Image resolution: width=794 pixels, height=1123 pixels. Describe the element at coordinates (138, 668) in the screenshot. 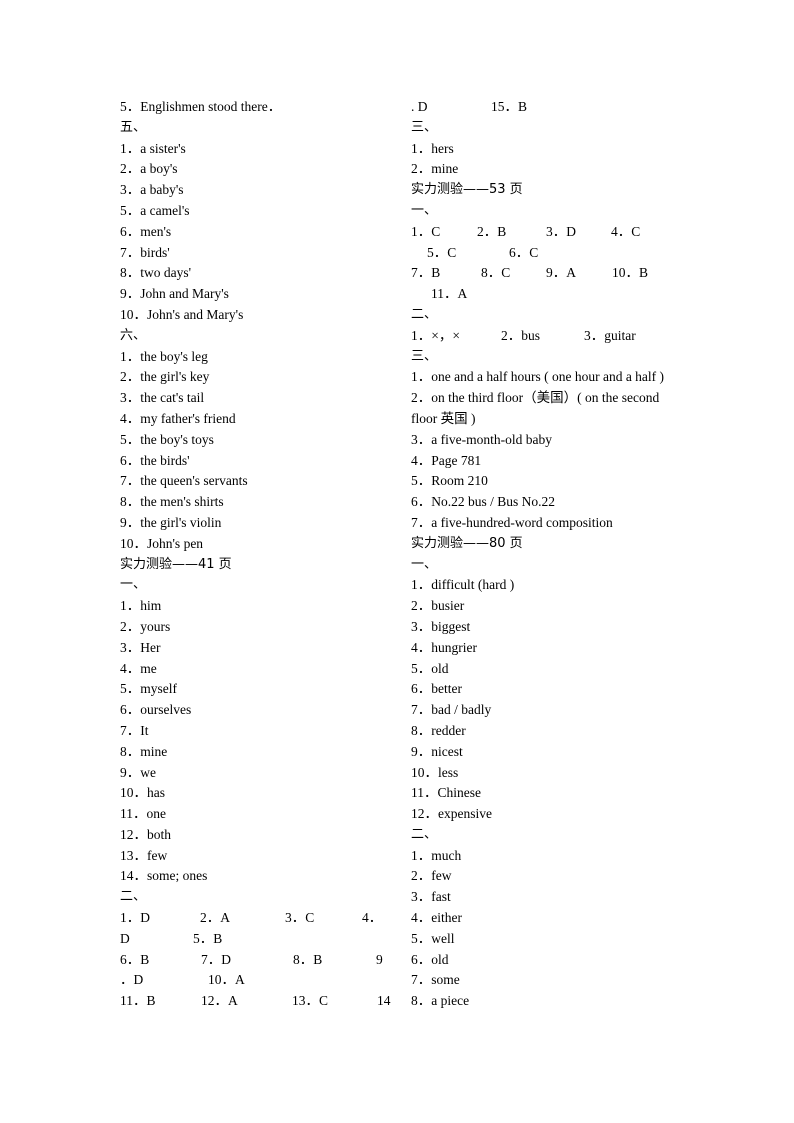

I see `answer-line: 4．me` at that location.